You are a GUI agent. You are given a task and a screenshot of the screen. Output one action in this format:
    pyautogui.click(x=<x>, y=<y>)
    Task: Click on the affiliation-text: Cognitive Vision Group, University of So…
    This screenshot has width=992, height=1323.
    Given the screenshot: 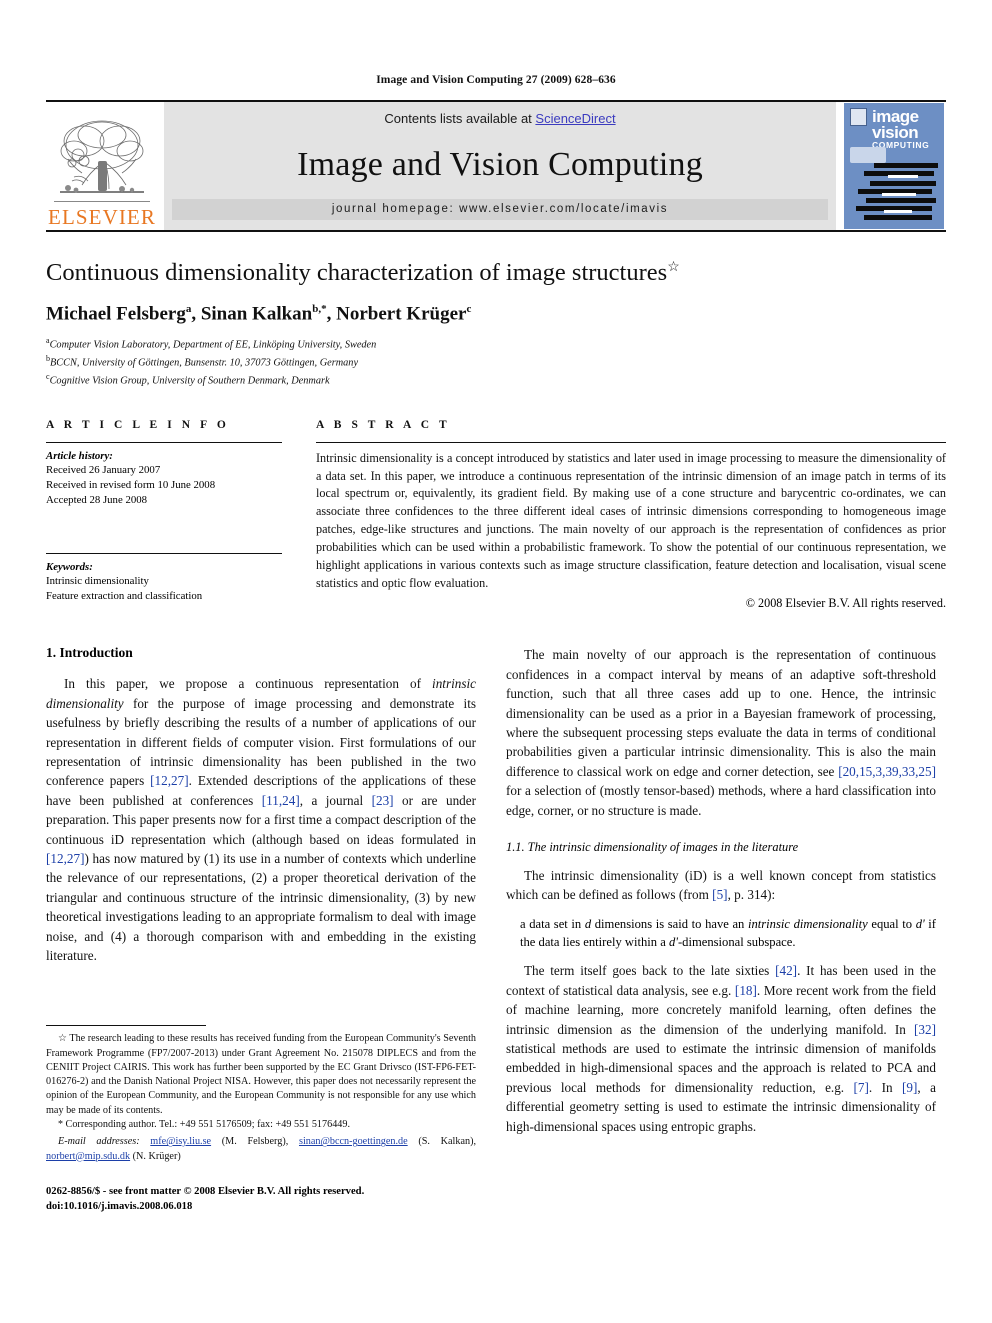 What is the action you would take?
    pyautogui.click(x=189, y=381)
    